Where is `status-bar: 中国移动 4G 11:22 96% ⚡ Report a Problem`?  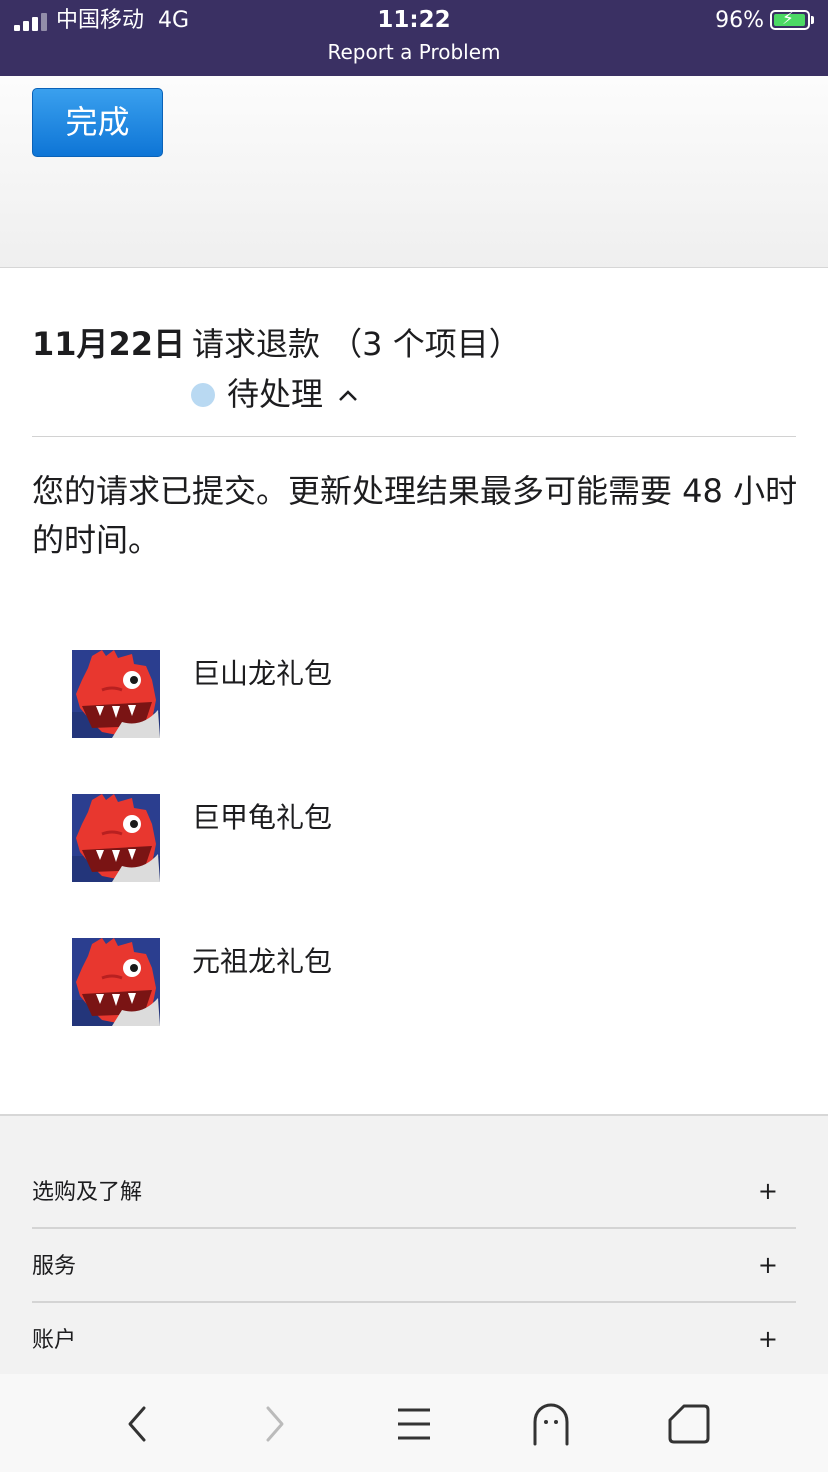 status-bar: 中国移动 4G 11:22 96% ⚡ Report a Problem is located at coordinates (414, 38).